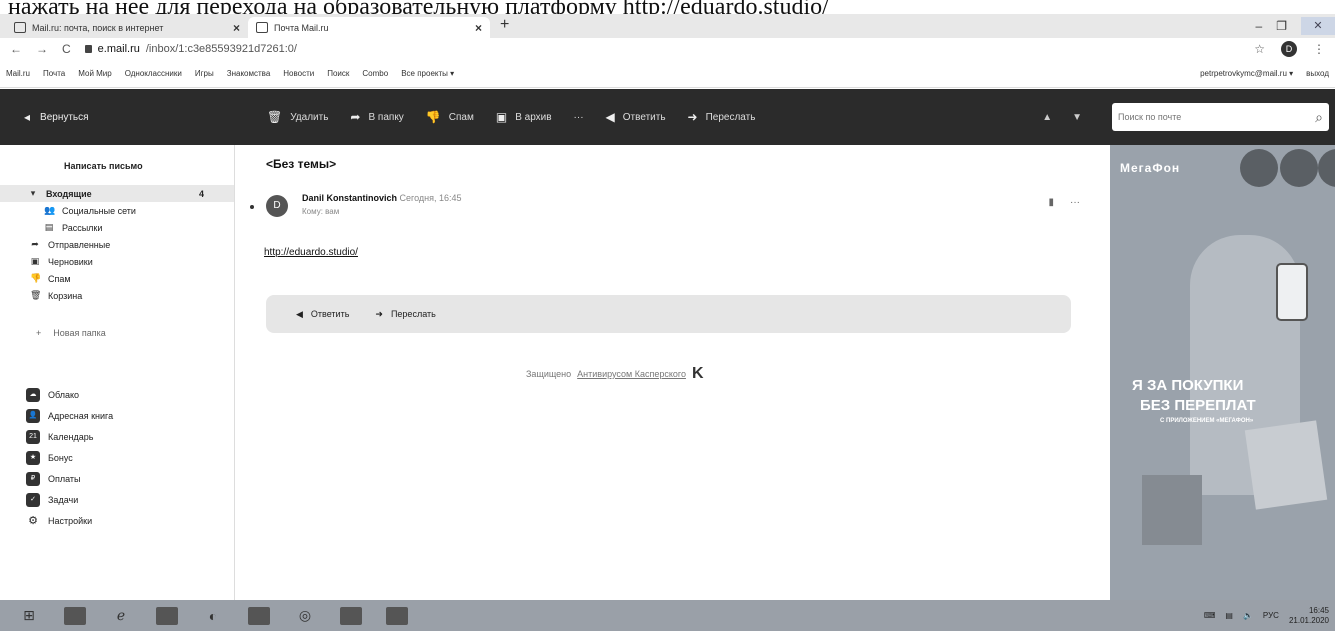  Describe the element at coordinates (98, 27) in the screenshot. I see `tab-title: Mail.ru: почта, поиск в интернет` at that location.